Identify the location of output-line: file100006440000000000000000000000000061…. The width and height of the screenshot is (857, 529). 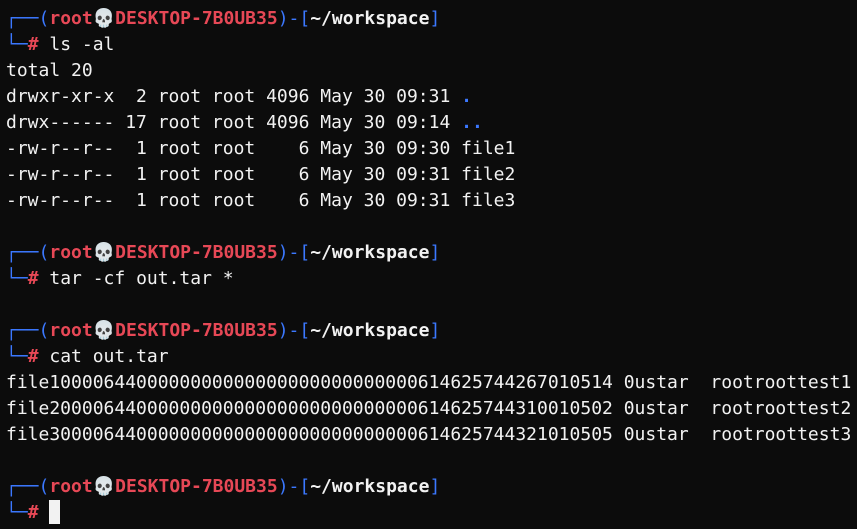
(429, 382).